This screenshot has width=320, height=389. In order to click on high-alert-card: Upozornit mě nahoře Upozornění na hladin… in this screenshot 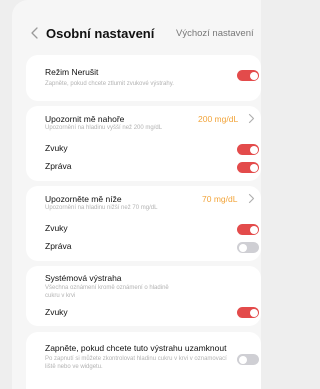, I will do `click(143, 143)`.